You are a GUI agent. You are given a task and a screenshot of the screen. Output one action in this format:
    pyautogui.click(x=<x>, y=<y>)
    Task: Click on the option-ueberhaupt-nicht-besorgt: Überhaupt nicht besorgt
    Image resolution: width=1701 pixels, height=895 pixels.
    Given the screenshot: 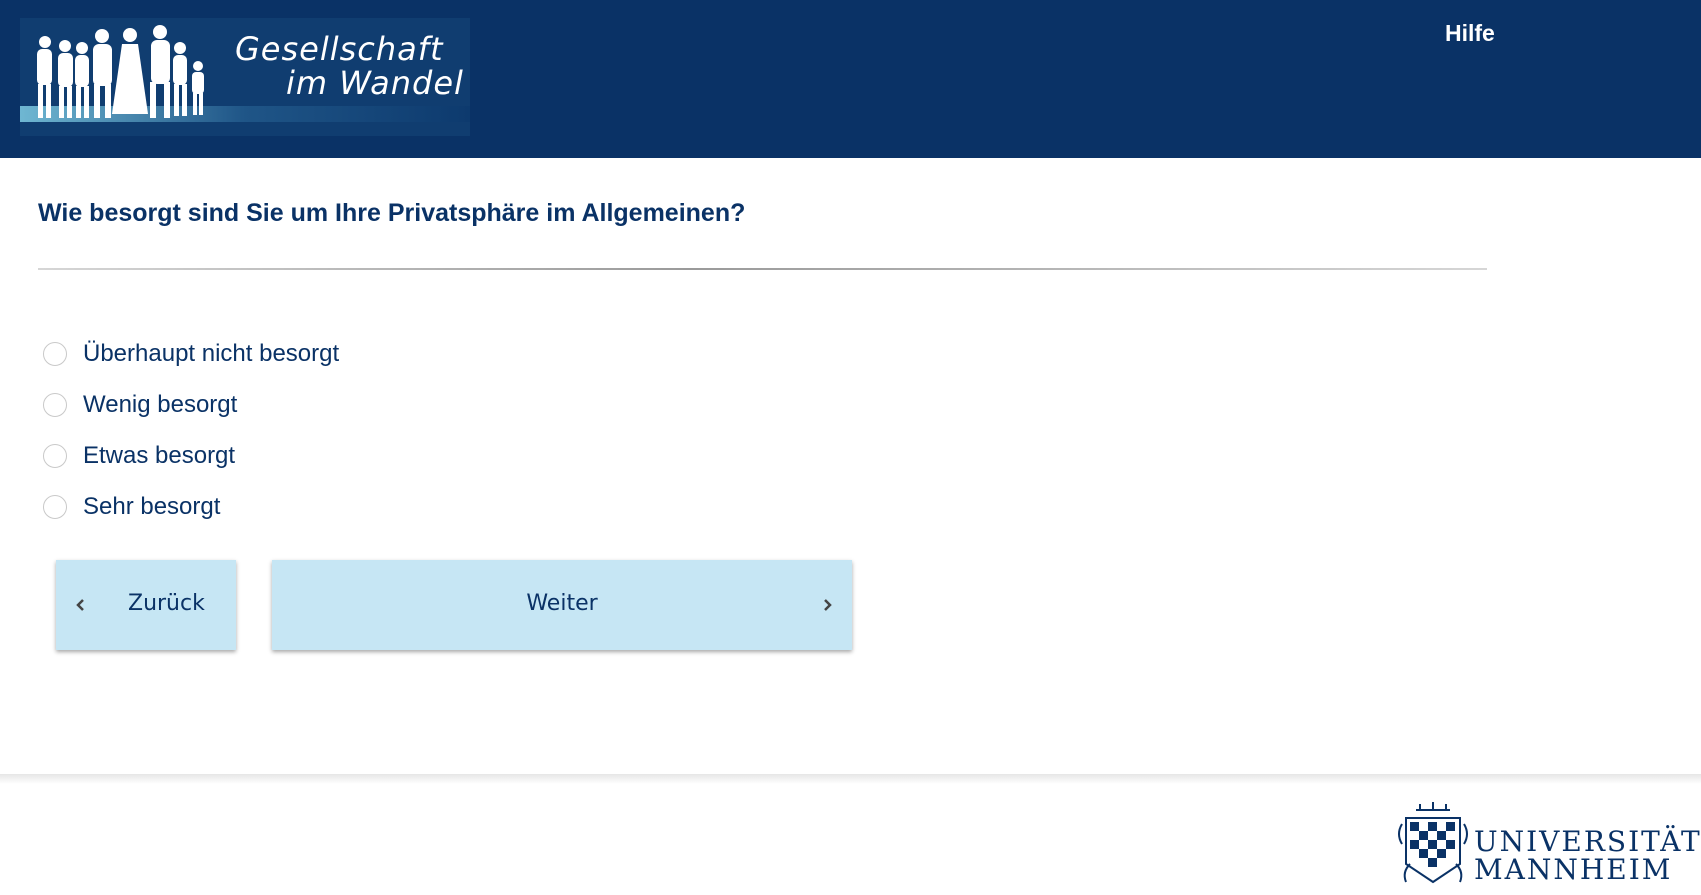 What is the action you would take?
    pyautogui.click(x=191, y=353)
    